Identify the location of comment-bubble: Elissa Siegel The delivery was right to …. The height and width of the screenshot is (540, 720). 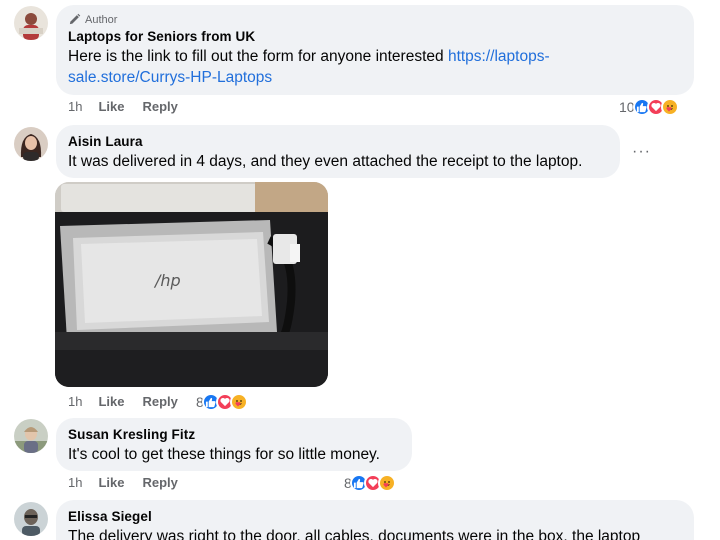
(375, 520).